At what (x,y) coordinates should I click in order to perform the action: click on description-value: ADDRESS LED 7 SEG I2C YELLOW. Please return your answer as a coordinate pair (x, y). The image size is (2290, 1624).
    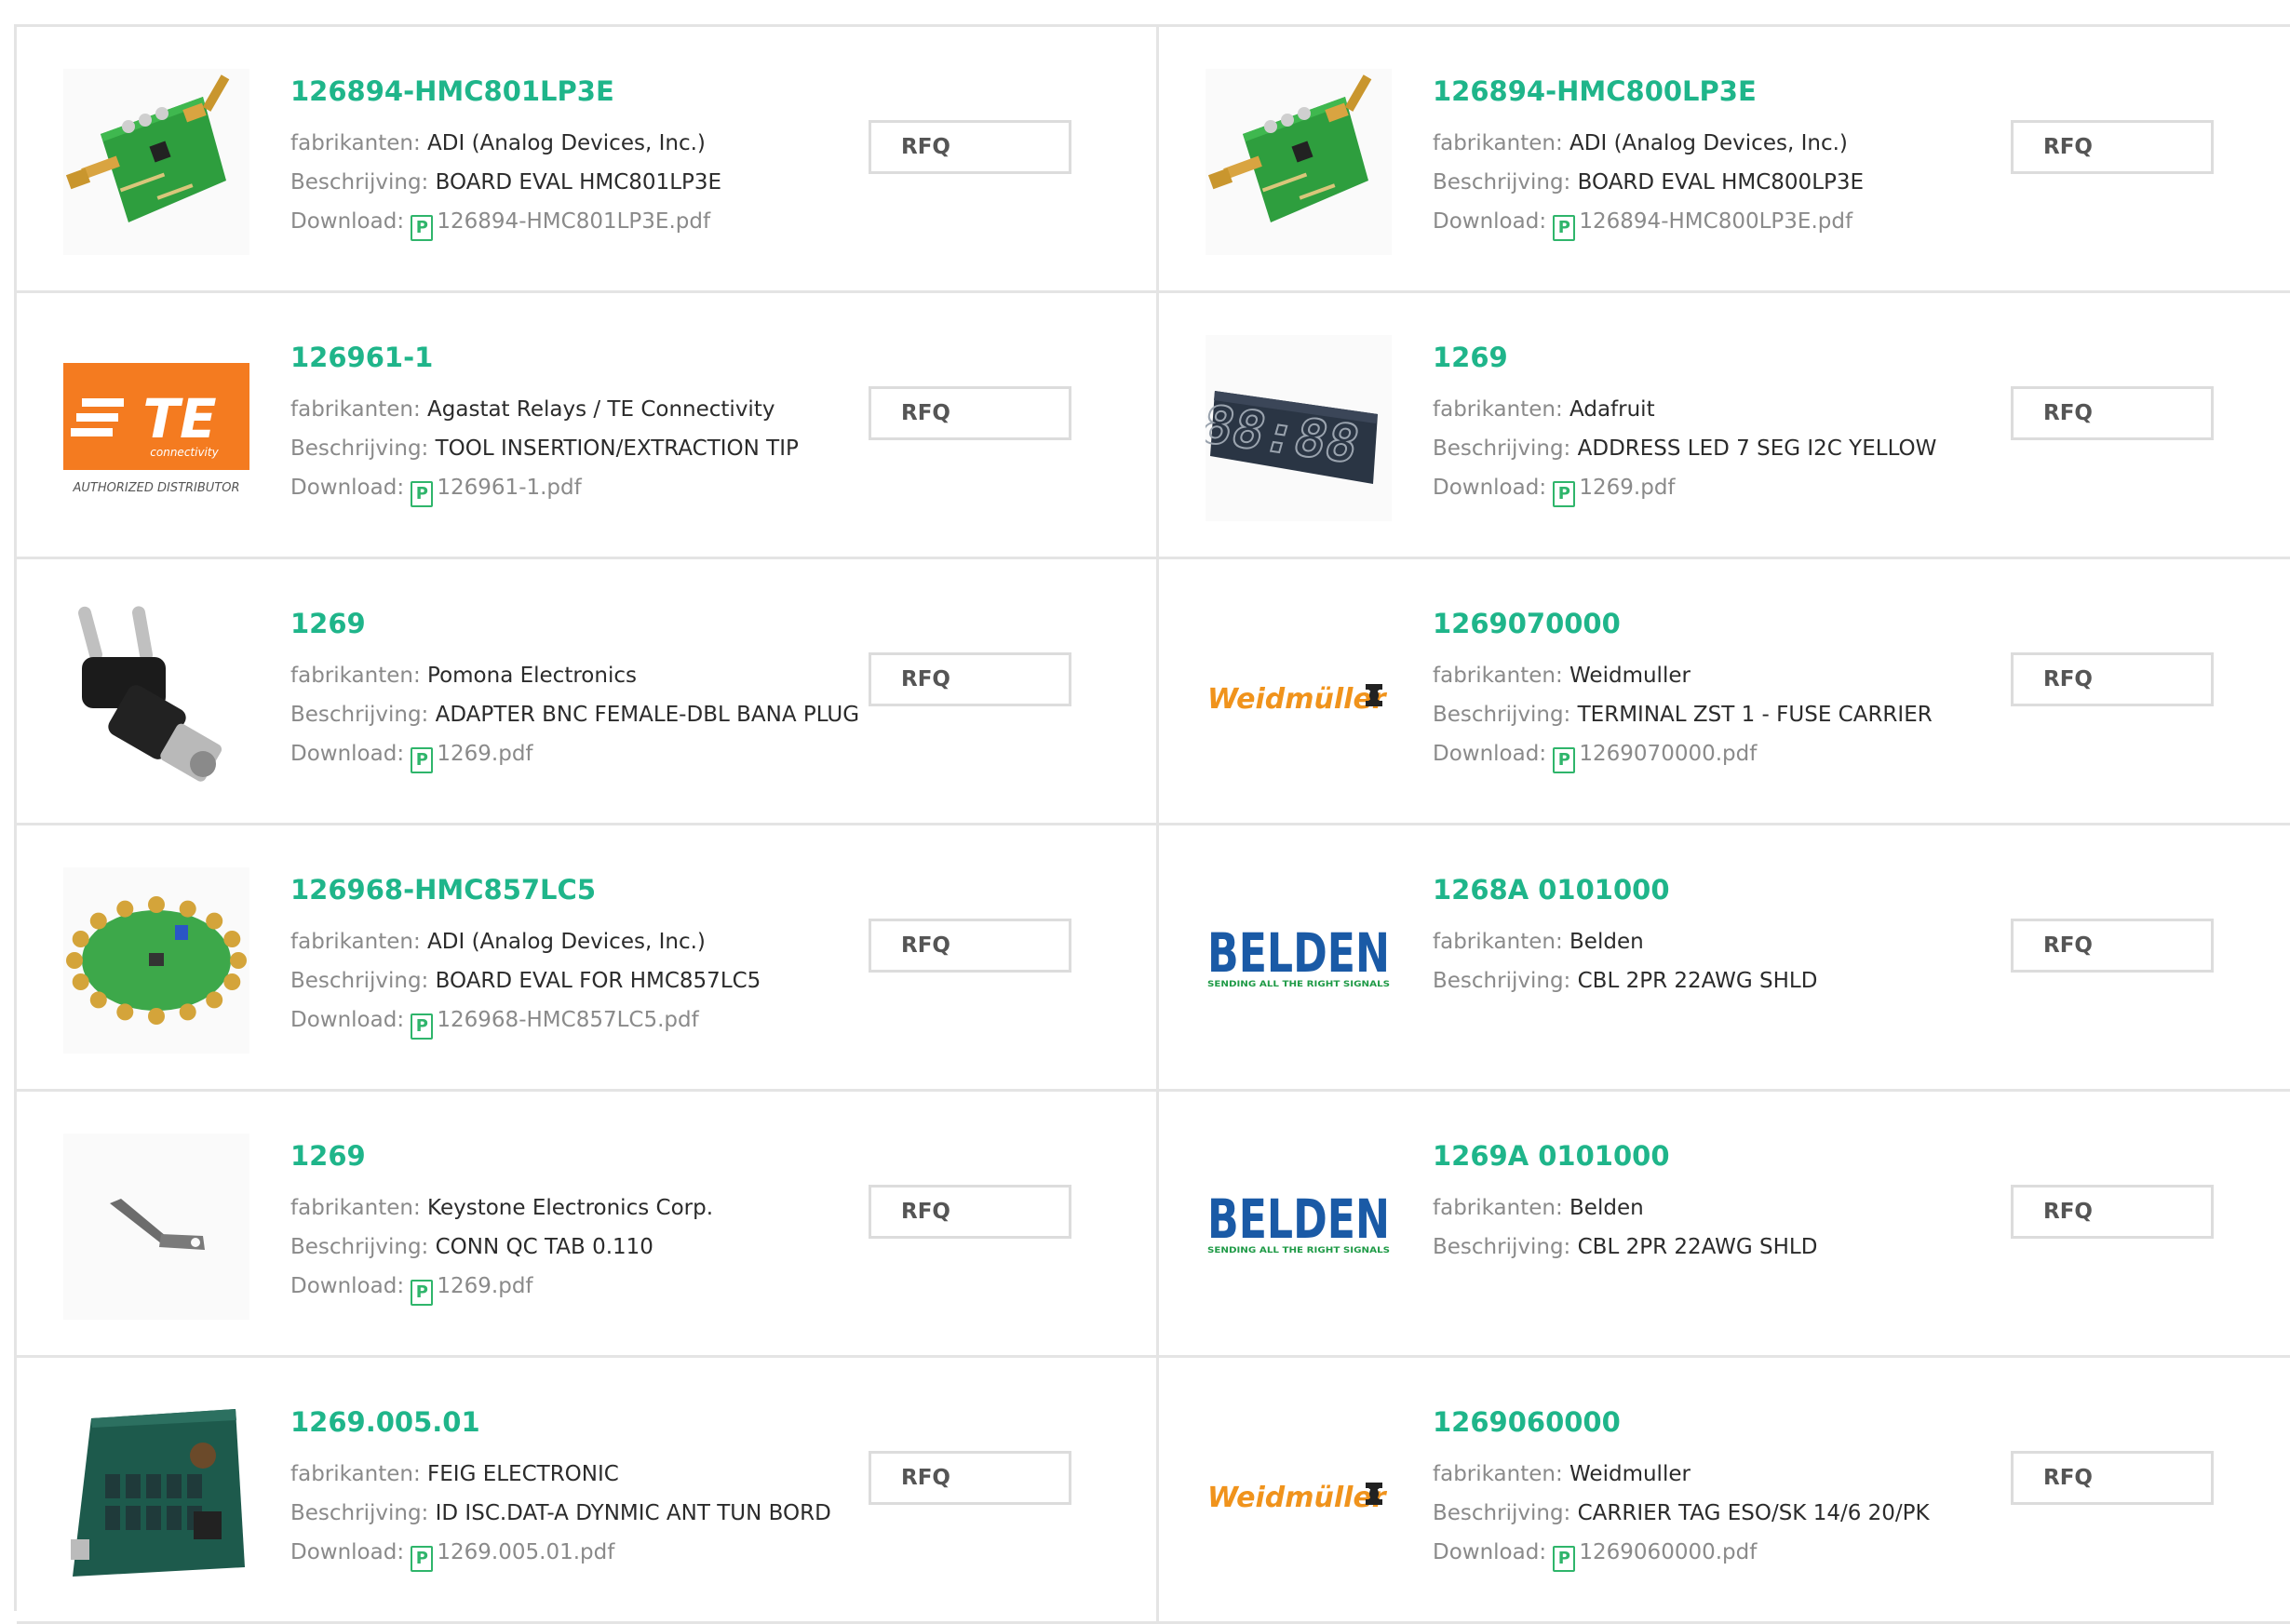
    Looking at the image, I should click on (1757, 448).